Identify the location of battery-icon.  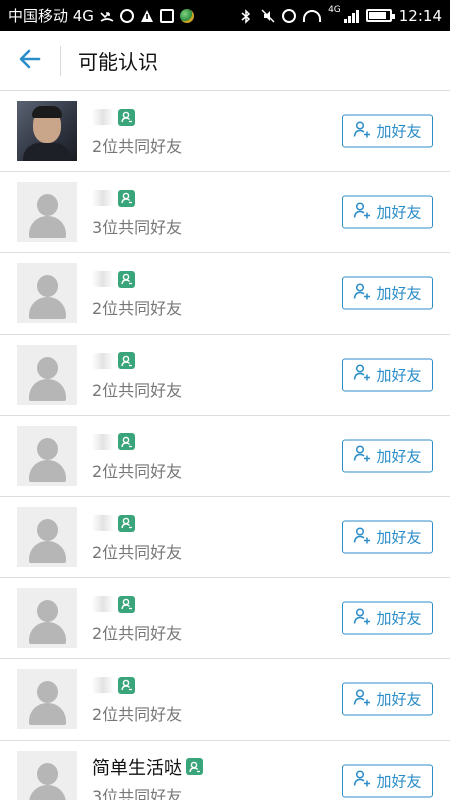
(380, 15).